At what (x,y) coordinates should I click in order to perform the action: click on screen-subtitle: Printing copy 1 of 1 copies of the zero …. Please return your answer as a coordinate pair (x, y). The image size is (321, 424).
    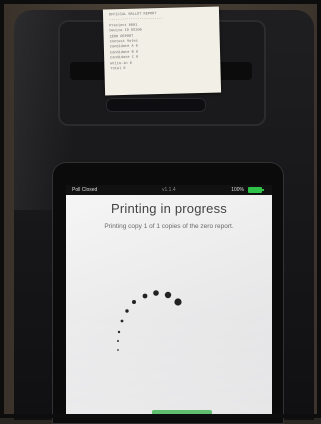
    Looking at the image, I should click on (169, 226).